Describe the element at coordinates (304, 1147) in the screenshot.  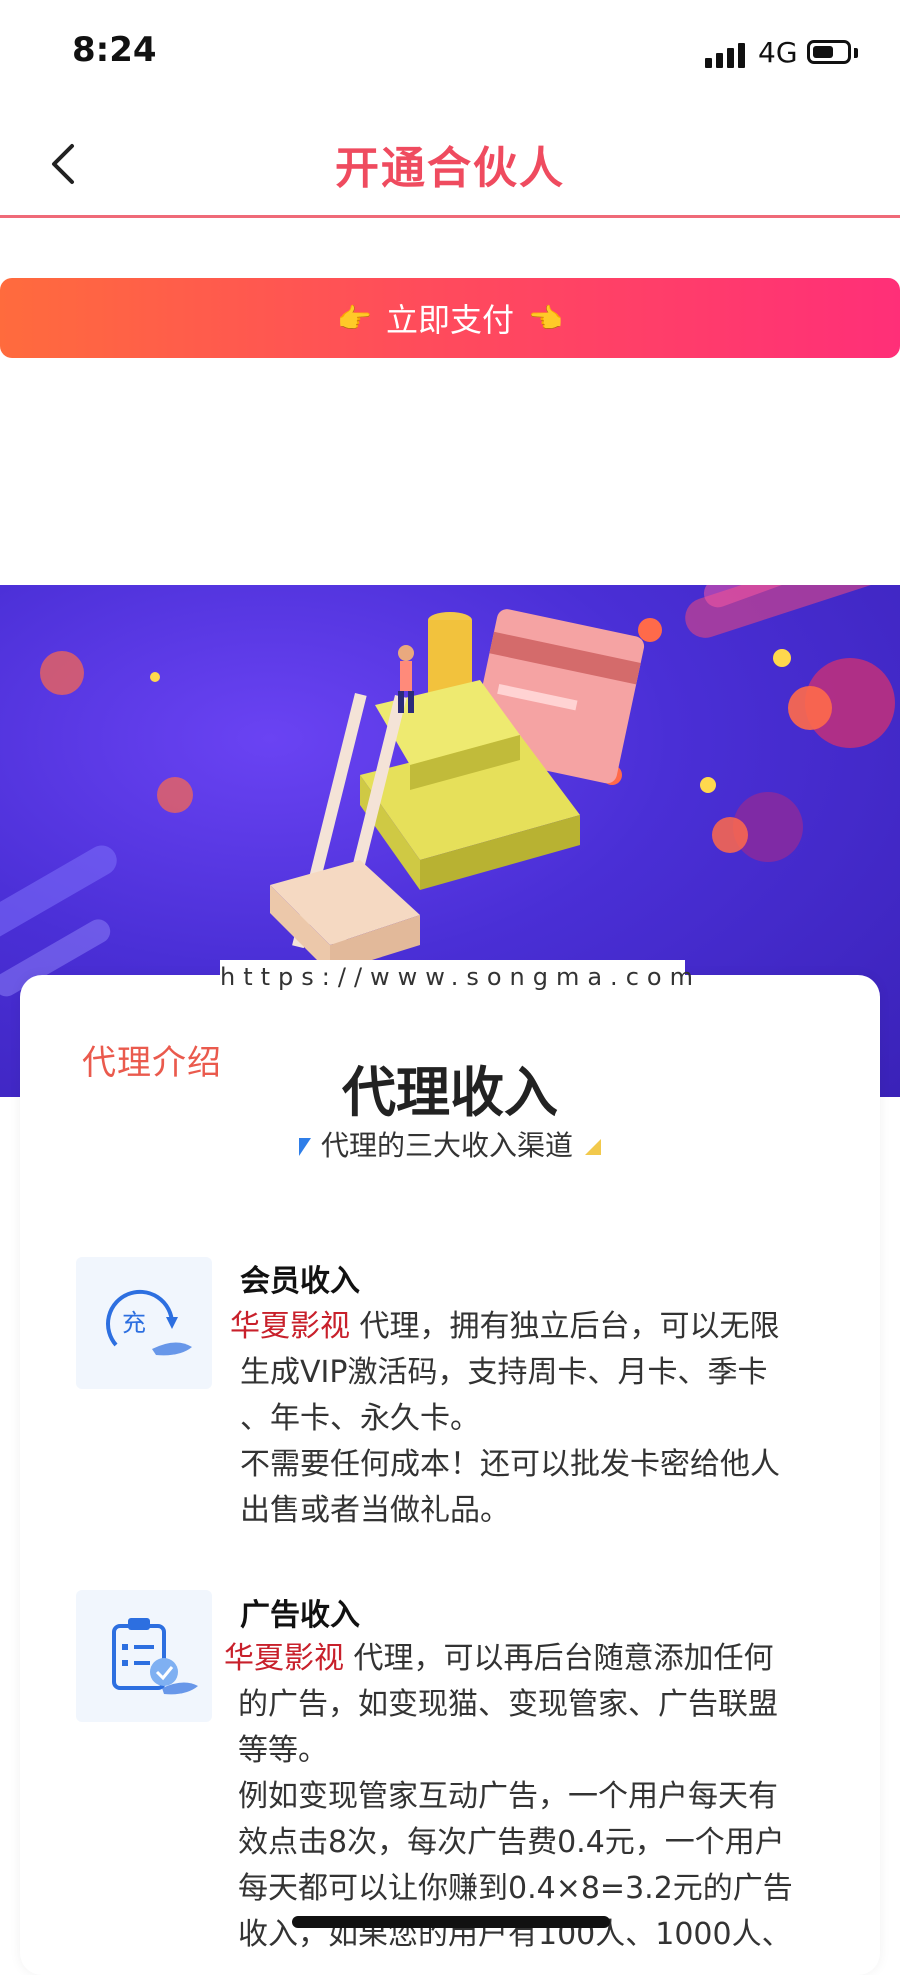
I see `triangle-left-icon` at that location.